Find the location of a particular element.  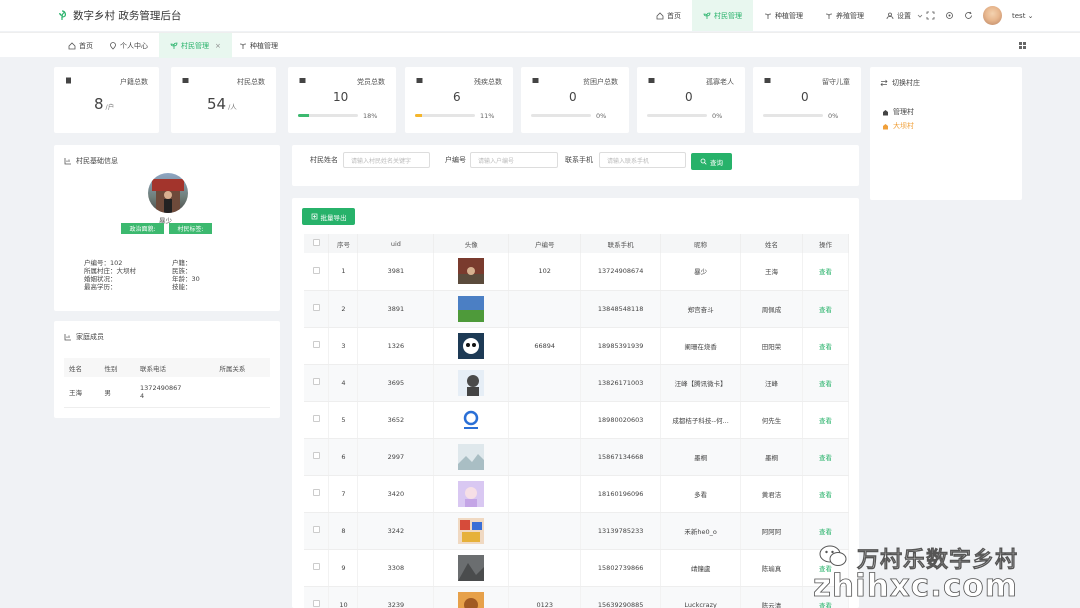

row-phone: 18980020603 is located at coordinates (621, 420).